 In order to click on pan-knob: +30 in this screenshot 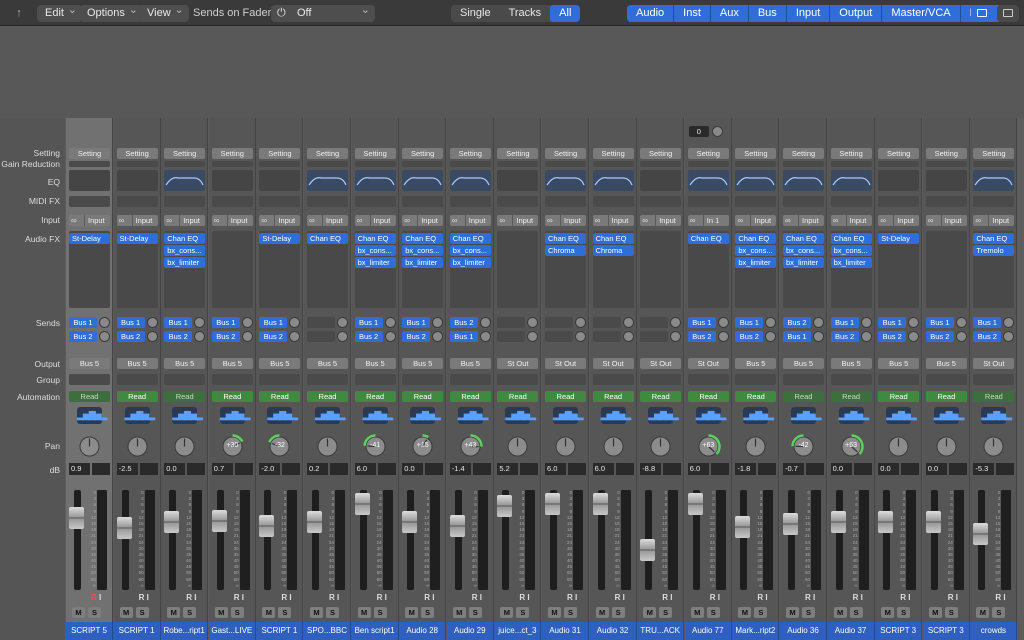, I will do `click(232, 446)`.